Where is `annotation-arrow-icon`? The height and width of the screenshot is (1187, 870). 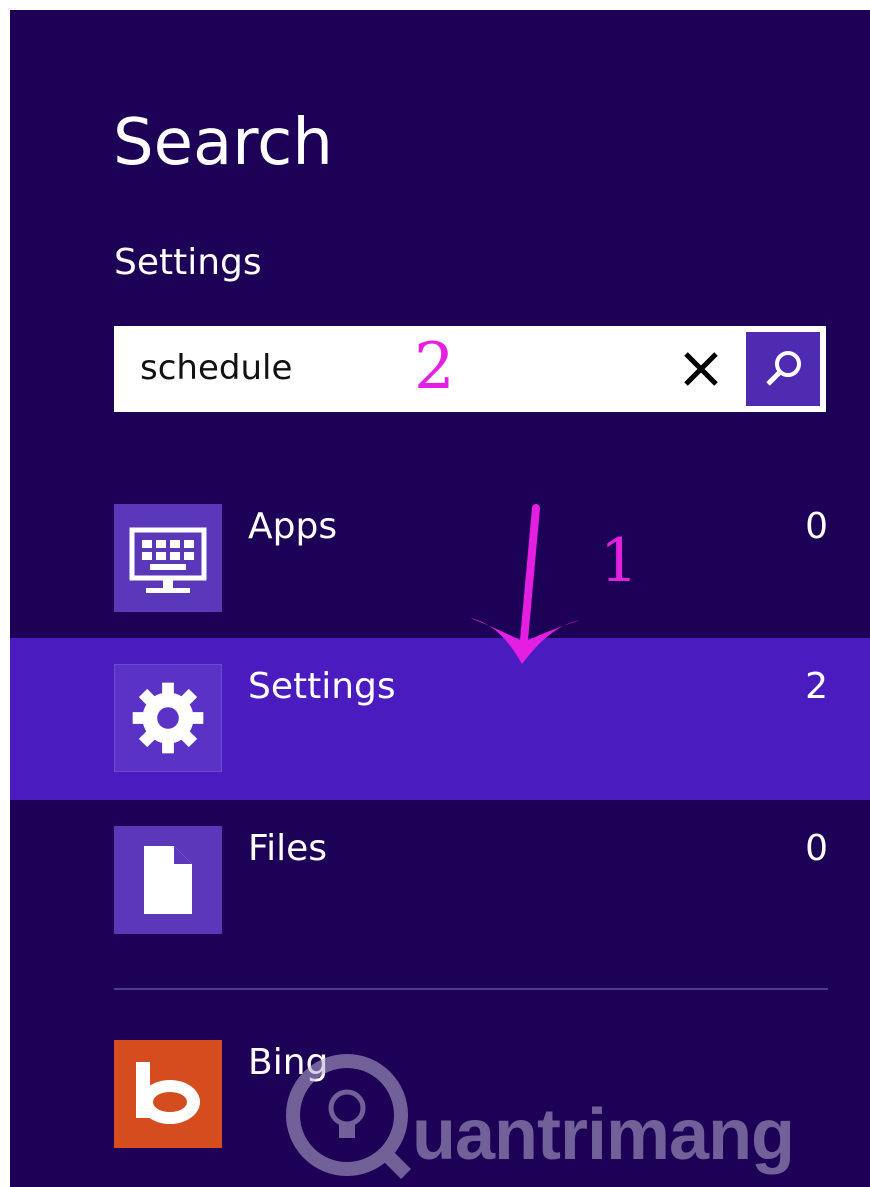
annotation-arrow-icon is located at coordinates (525, 584).